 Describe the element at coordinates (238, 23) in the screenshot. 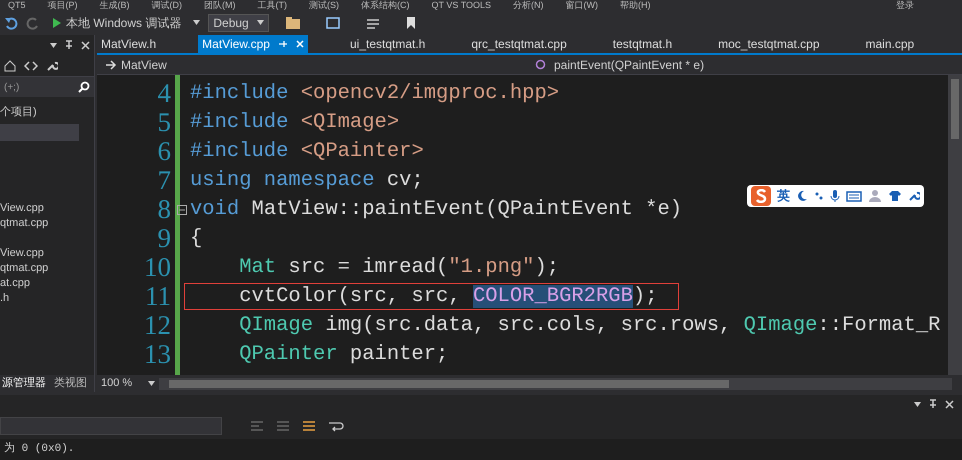

I see `configuration-dropdown: Debug` at that location.